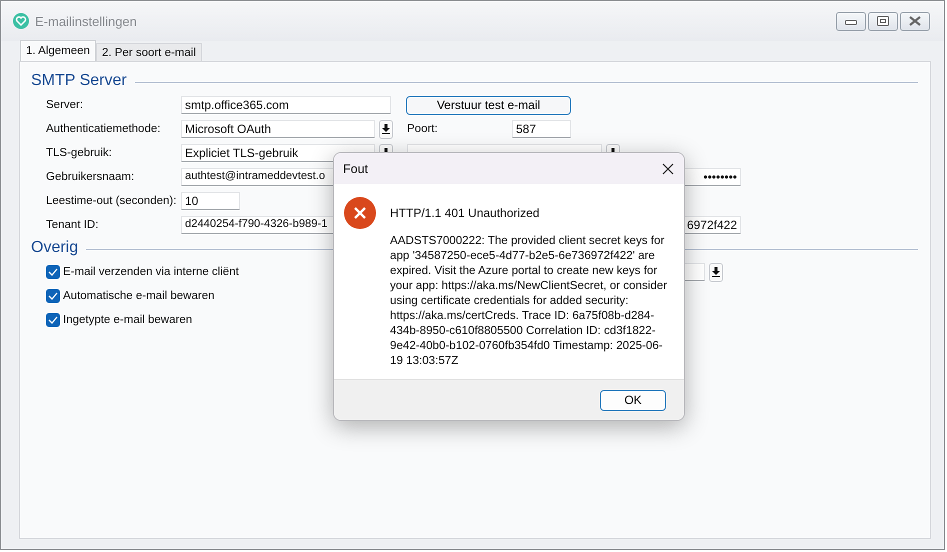 The image size is (947, 552). I want to click on field-label: Tenant ID:, so click(73, 225).